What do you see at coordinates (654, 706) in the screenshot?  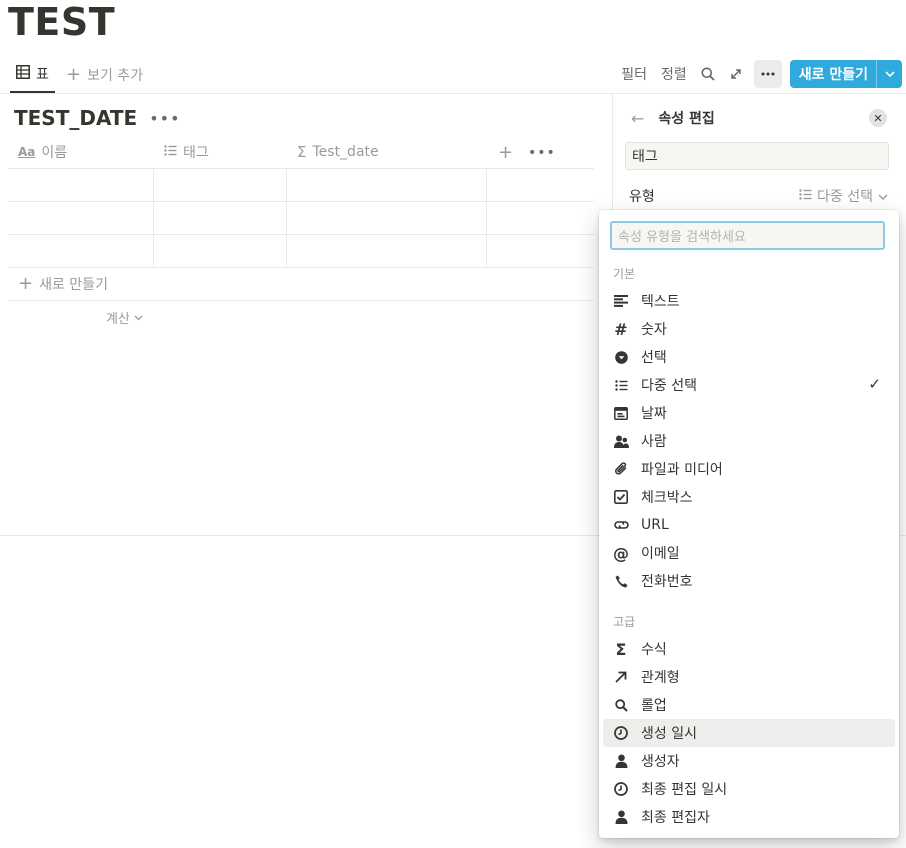 I see `menu-item-label: 롤업` at bounding box center [654, 706].